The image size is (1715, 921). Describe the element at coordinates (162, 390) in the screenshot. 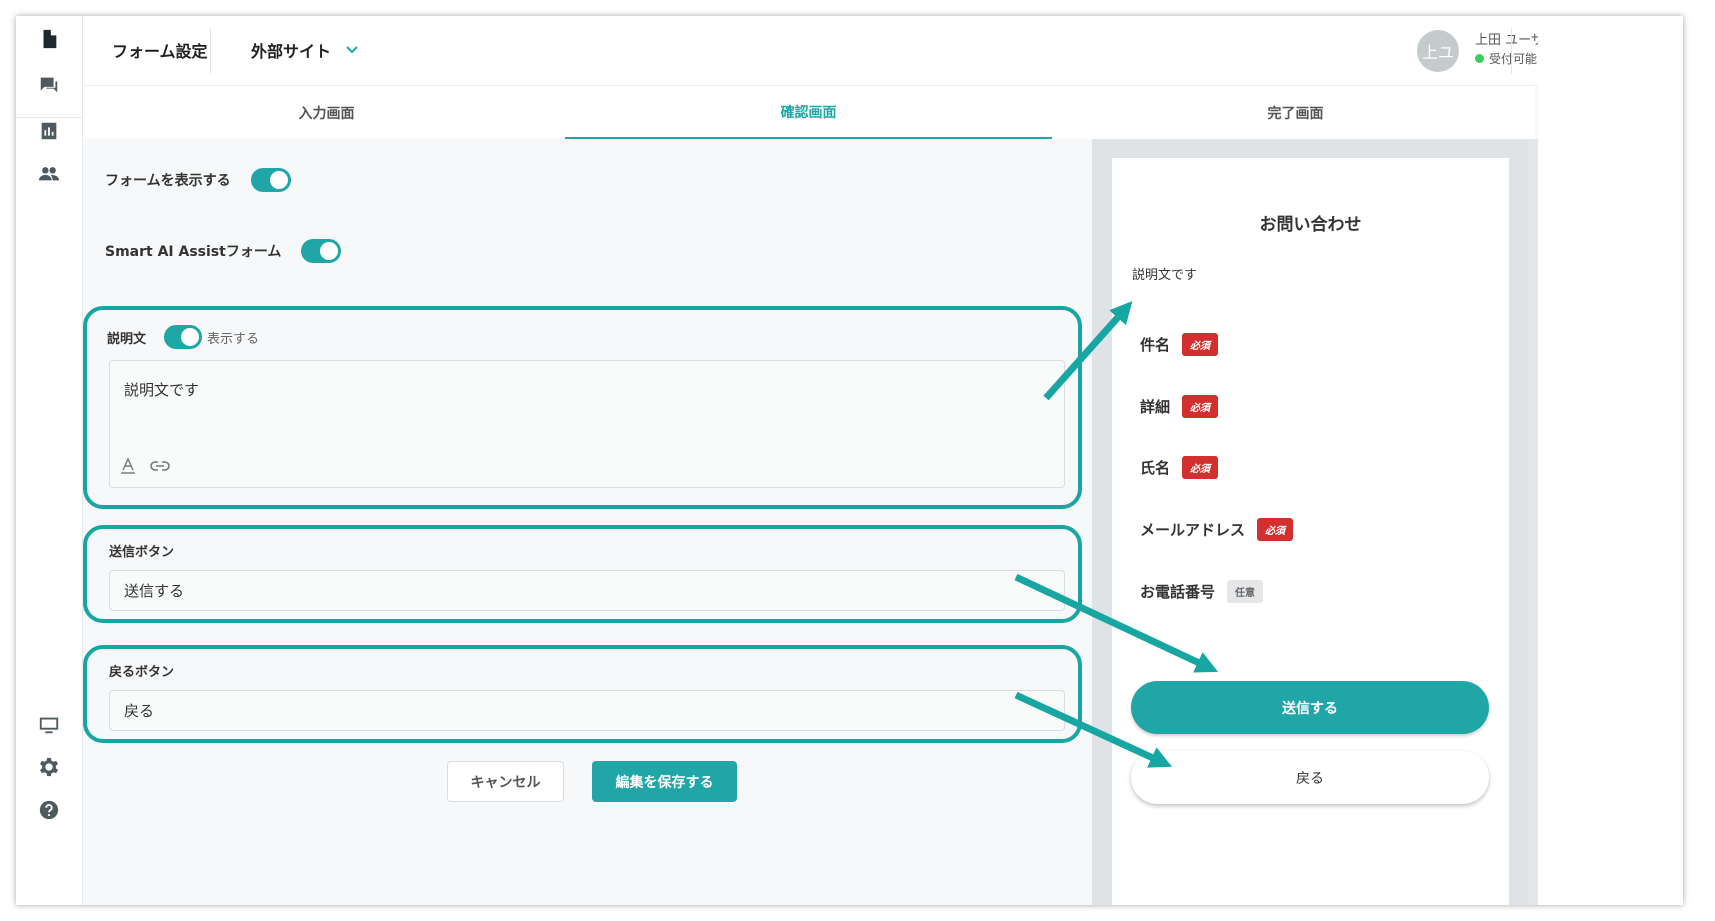

I see `description-text: 説明文です` at that location.